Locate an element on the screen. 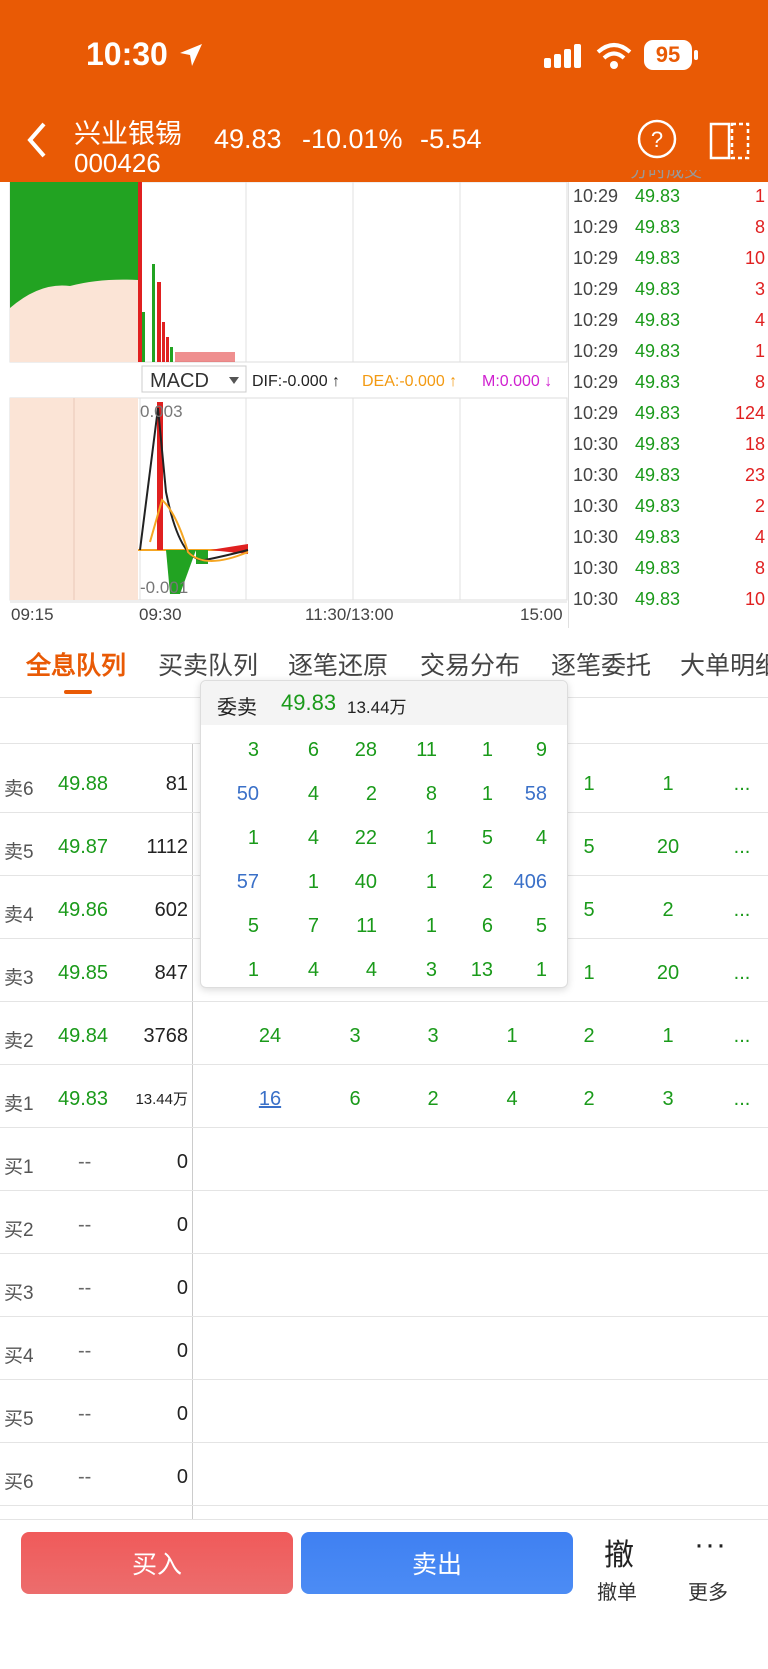 The image size is (768, 1669). macd-m: M:0.000 ↓ is located at coordinates (517, 381).